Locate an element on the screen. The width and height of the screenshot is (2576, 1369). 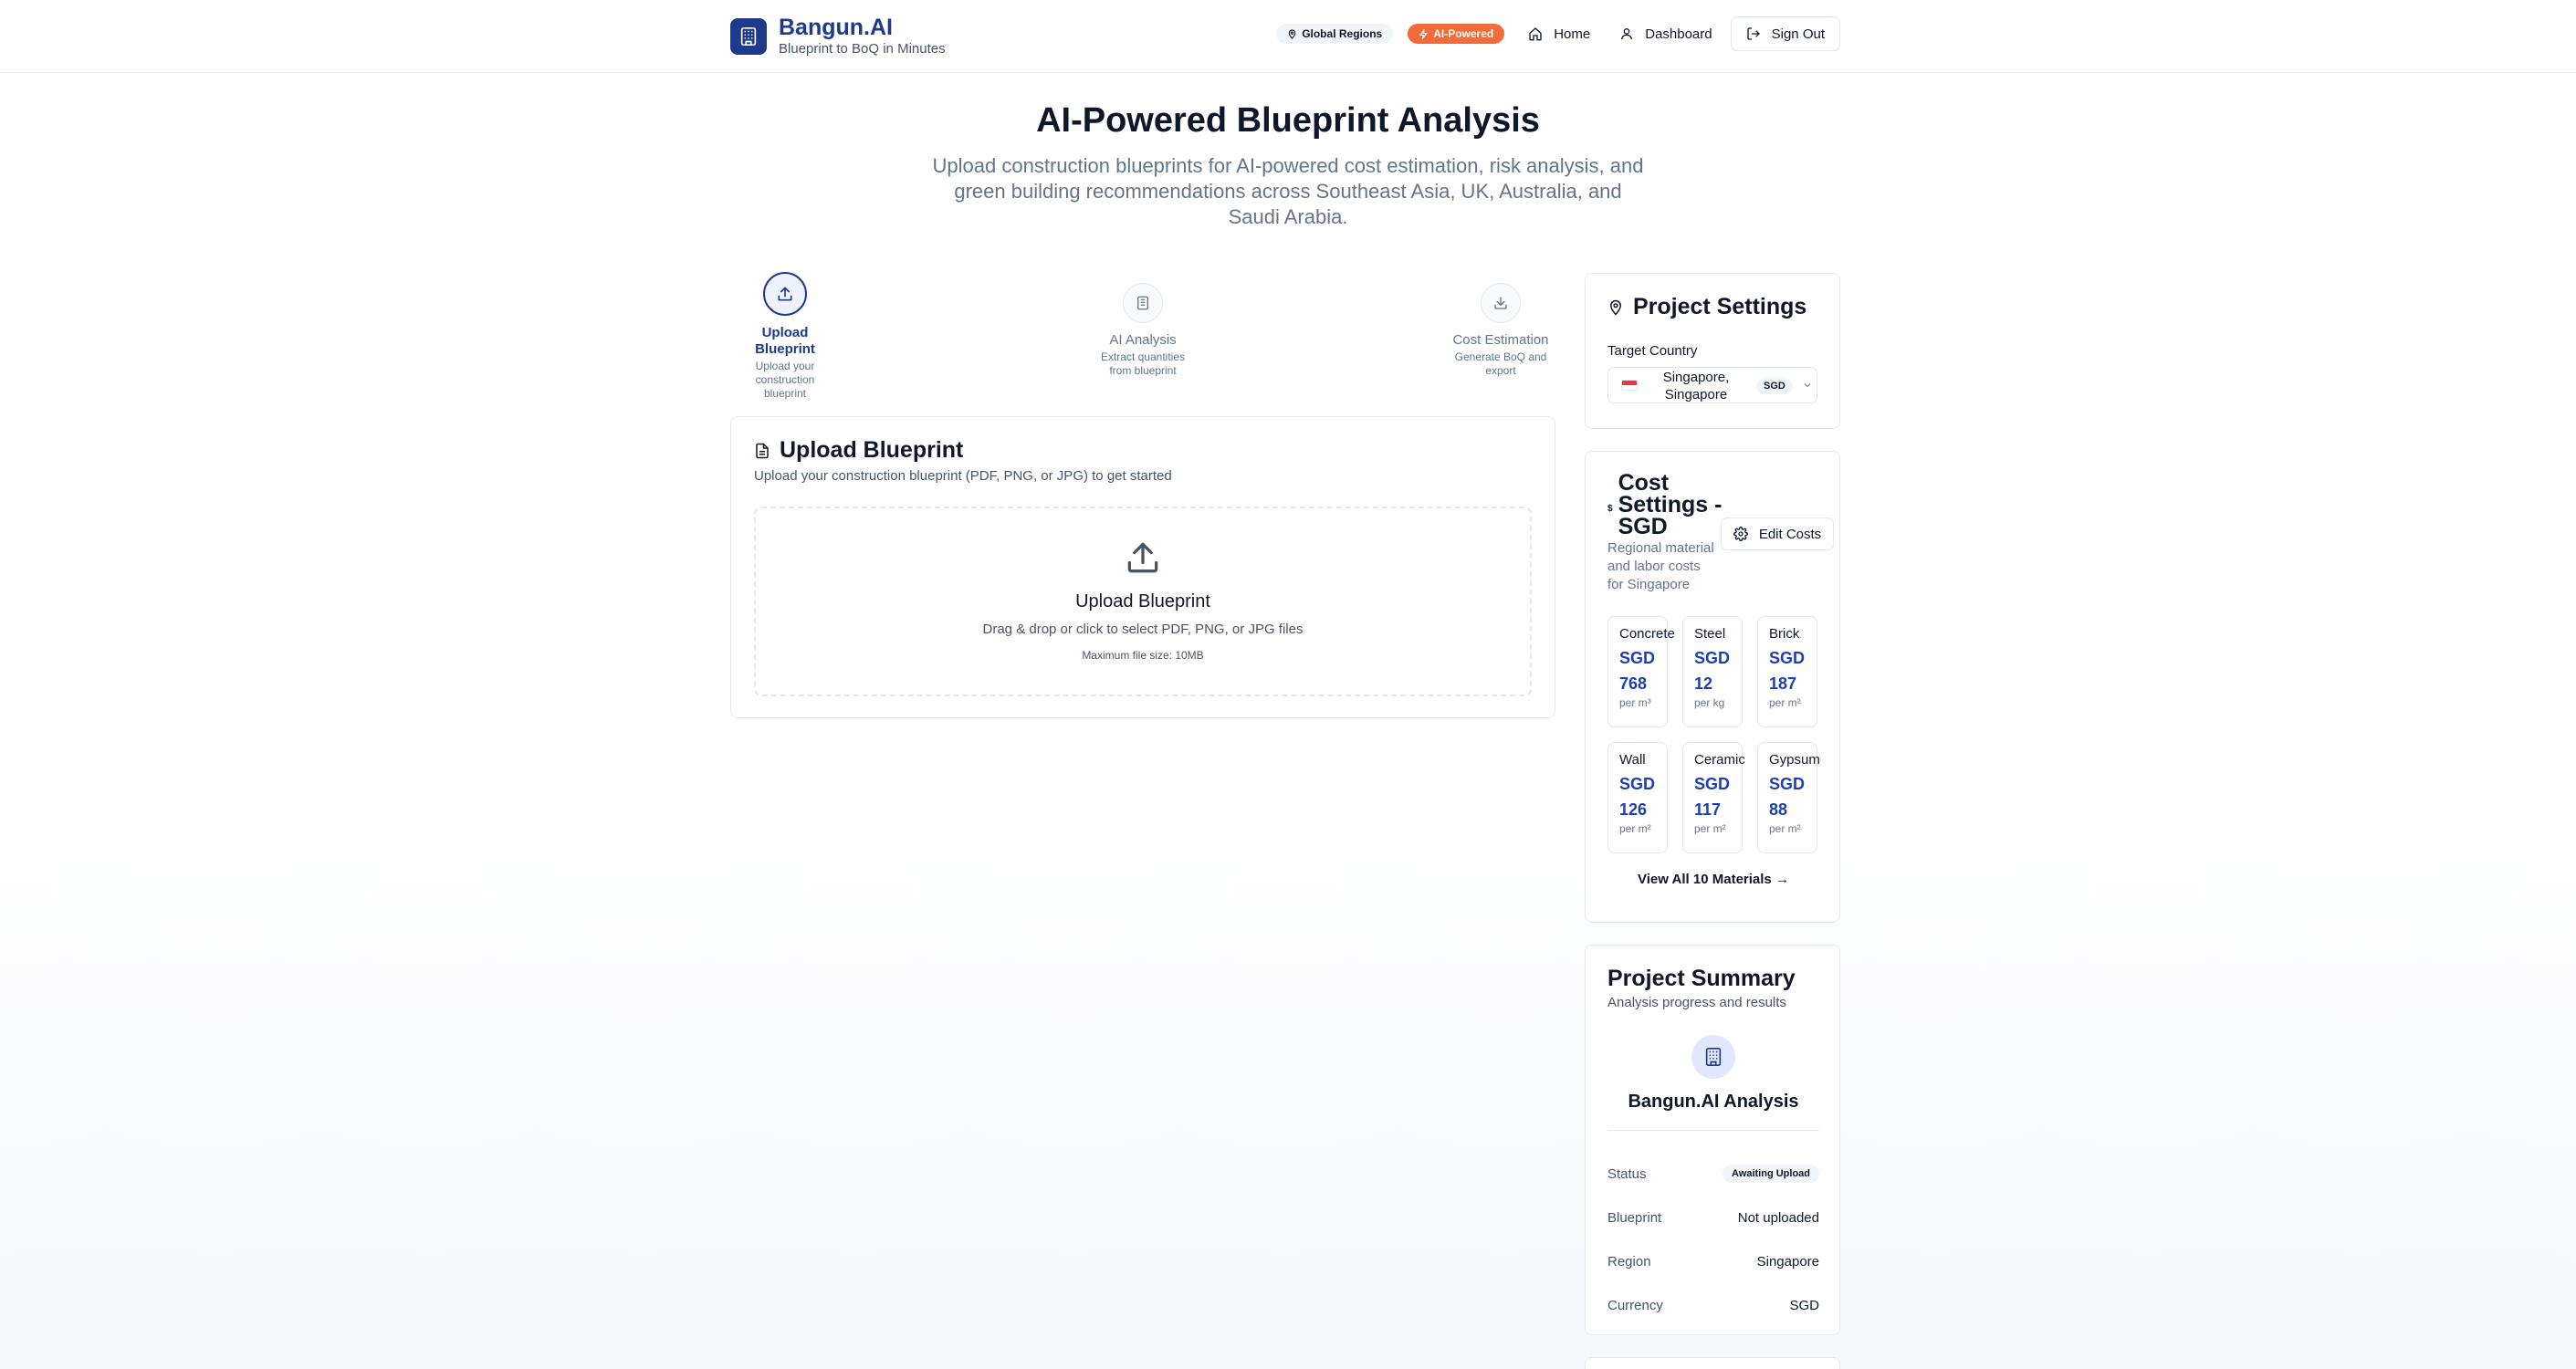
gear-icon is located at coordinates (1741, 534).